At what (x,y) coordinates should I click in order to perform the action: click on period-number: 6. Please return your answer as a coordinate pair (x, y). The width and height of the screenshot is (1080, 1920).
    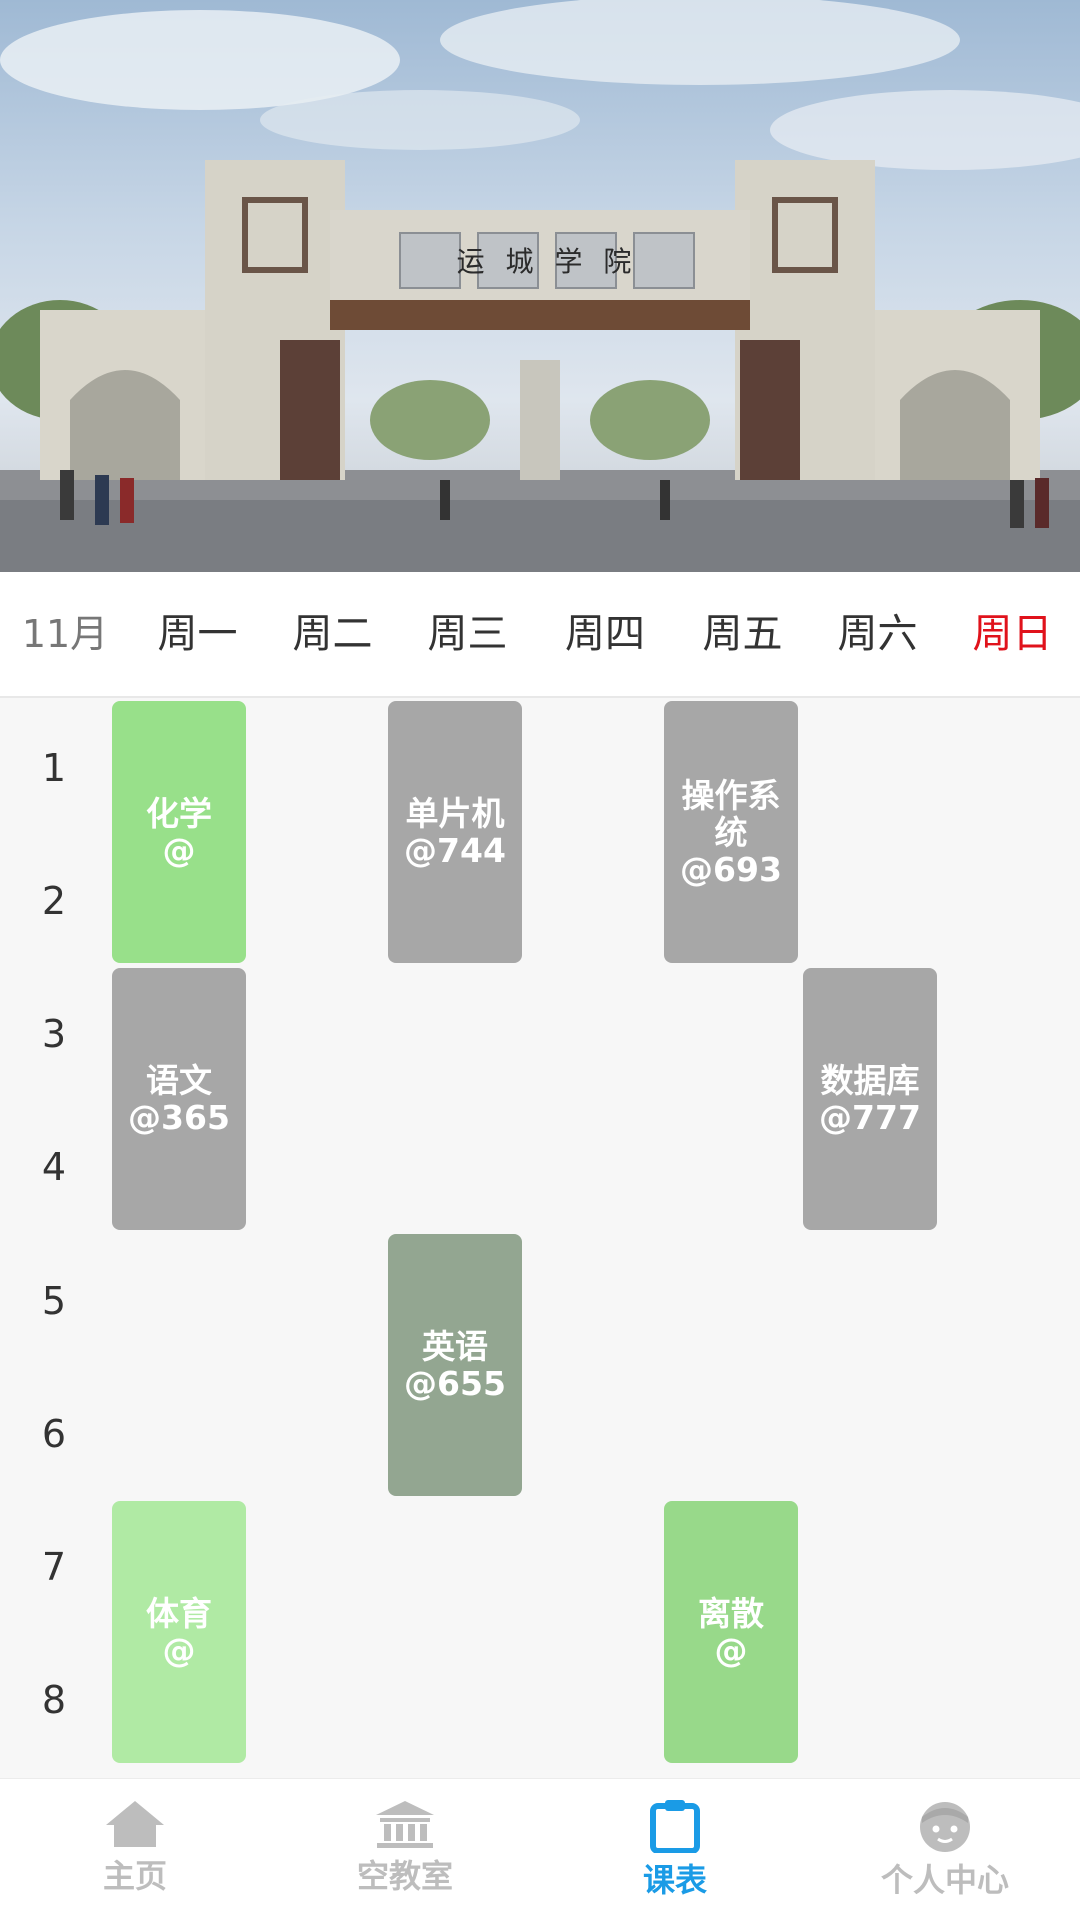
    Looking at the image, I should click on (54, 1434).